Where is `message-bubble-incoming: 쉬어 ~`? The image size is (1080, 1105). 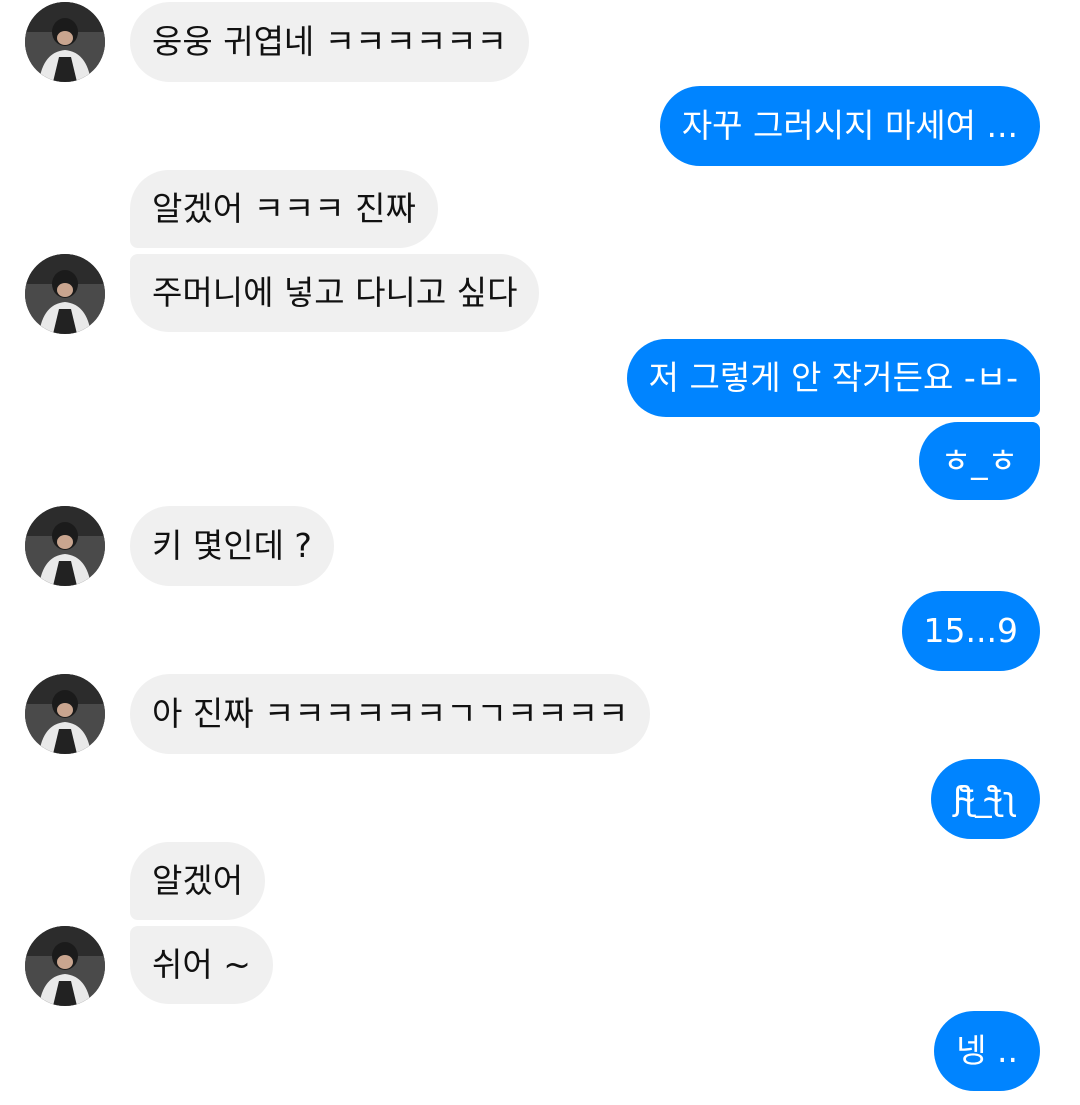
message-bubble-incoming: 쉬어 ~ is located at coordinates (201, 965).